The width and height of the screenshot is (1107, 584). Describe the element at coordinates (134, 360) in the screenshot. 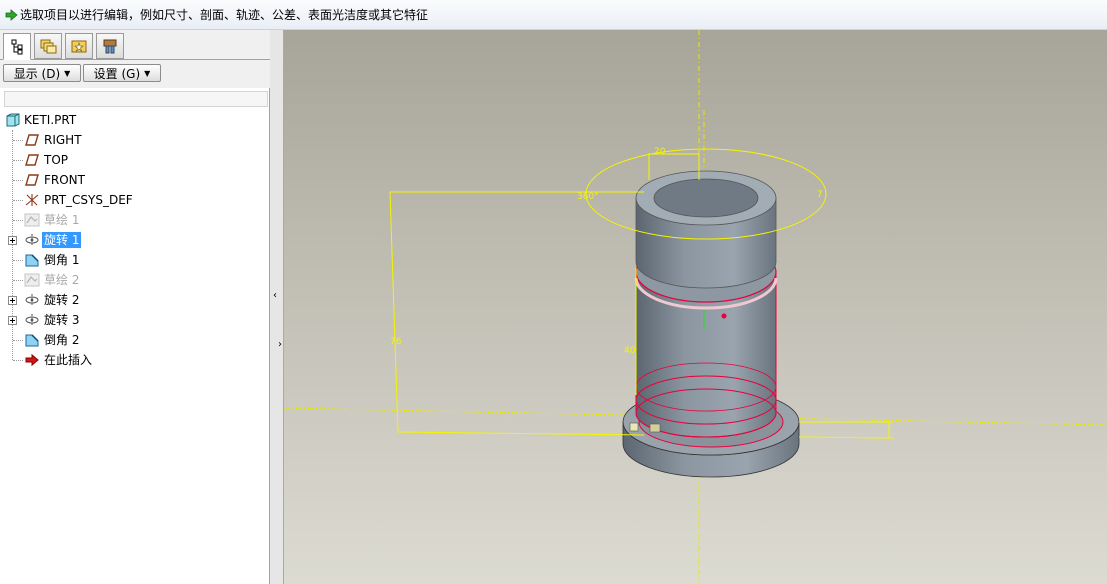

I see `tree-item-insert-here: 在此插入` at that location.